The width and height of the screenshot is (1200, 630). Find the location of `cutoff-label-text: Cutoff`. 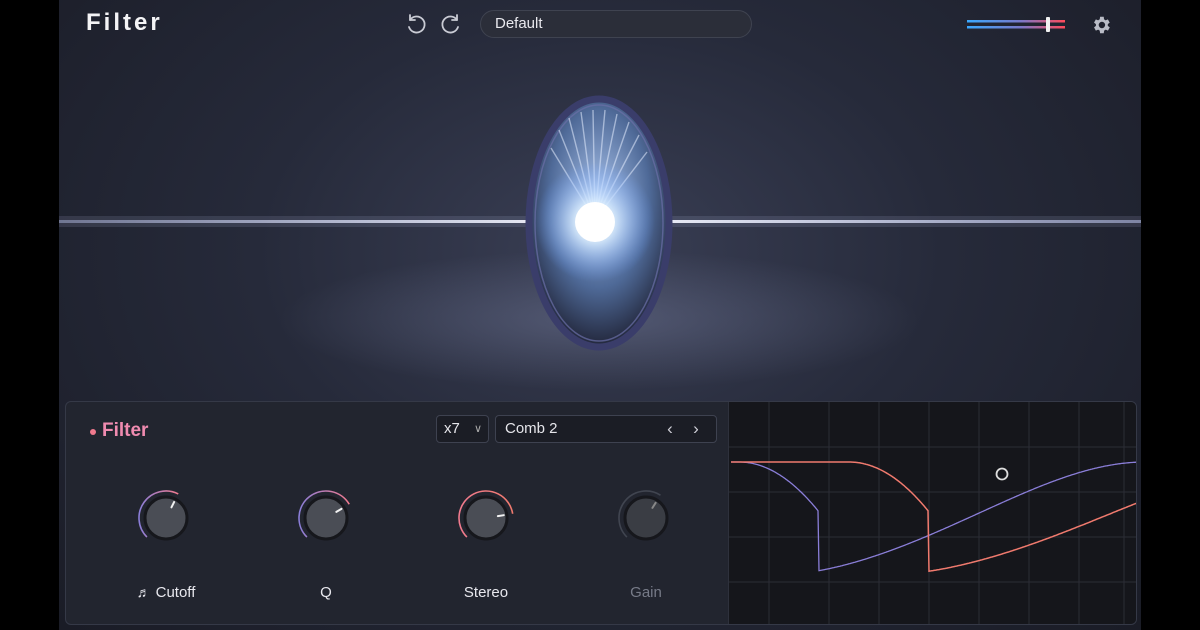

cutoff-label-text: Cutoff is located at coordinates (175, 592).